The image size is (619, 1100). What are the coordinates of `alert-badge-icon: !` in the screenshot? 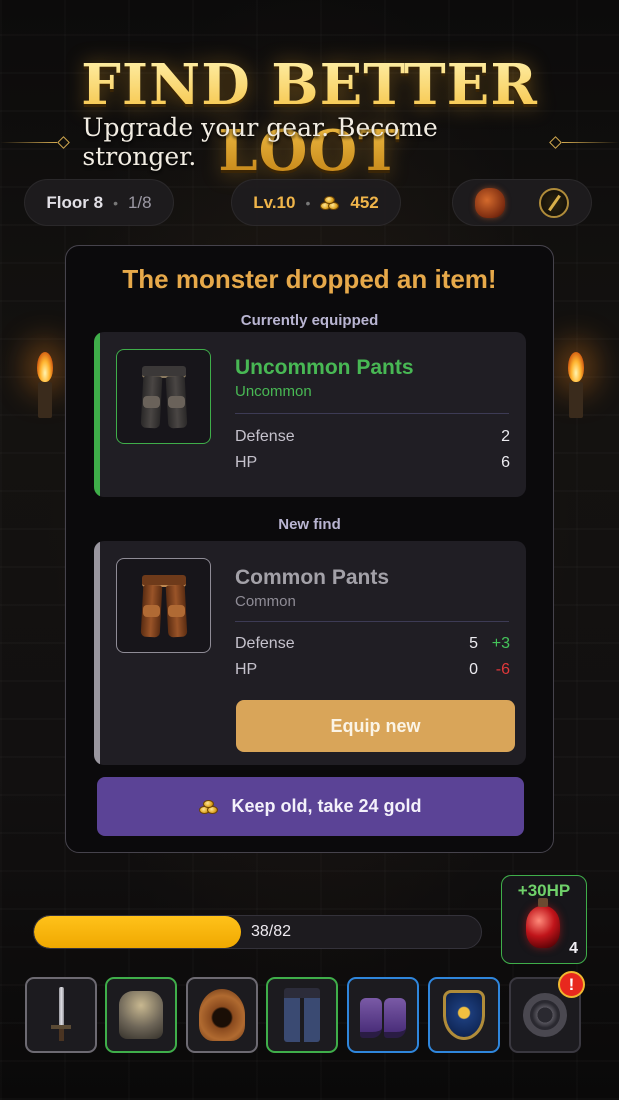 It's located at (571, 984).